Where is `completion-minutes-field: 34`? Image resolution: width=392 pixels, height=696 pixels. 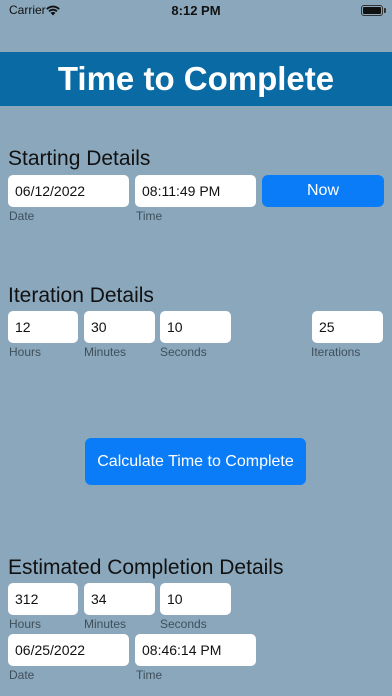
completion-minutes-field: 34 is located at coordinates (119, 599).